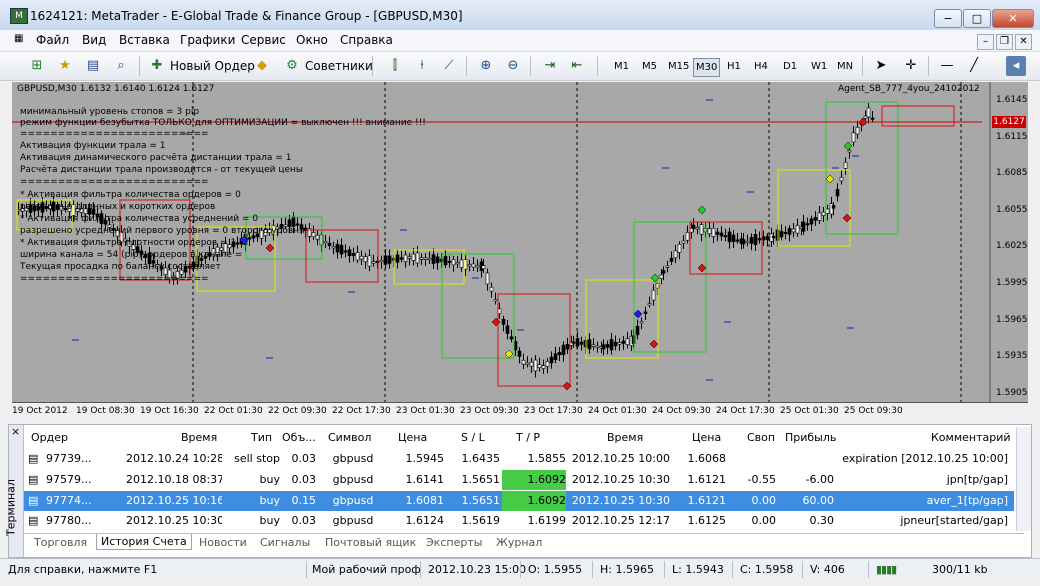 Image resolution: width=1040 pixels, height=586 pixels. Describe the element at coordinates (473, 438) in the screenshot. I see `col-sl: S / L` at that location.